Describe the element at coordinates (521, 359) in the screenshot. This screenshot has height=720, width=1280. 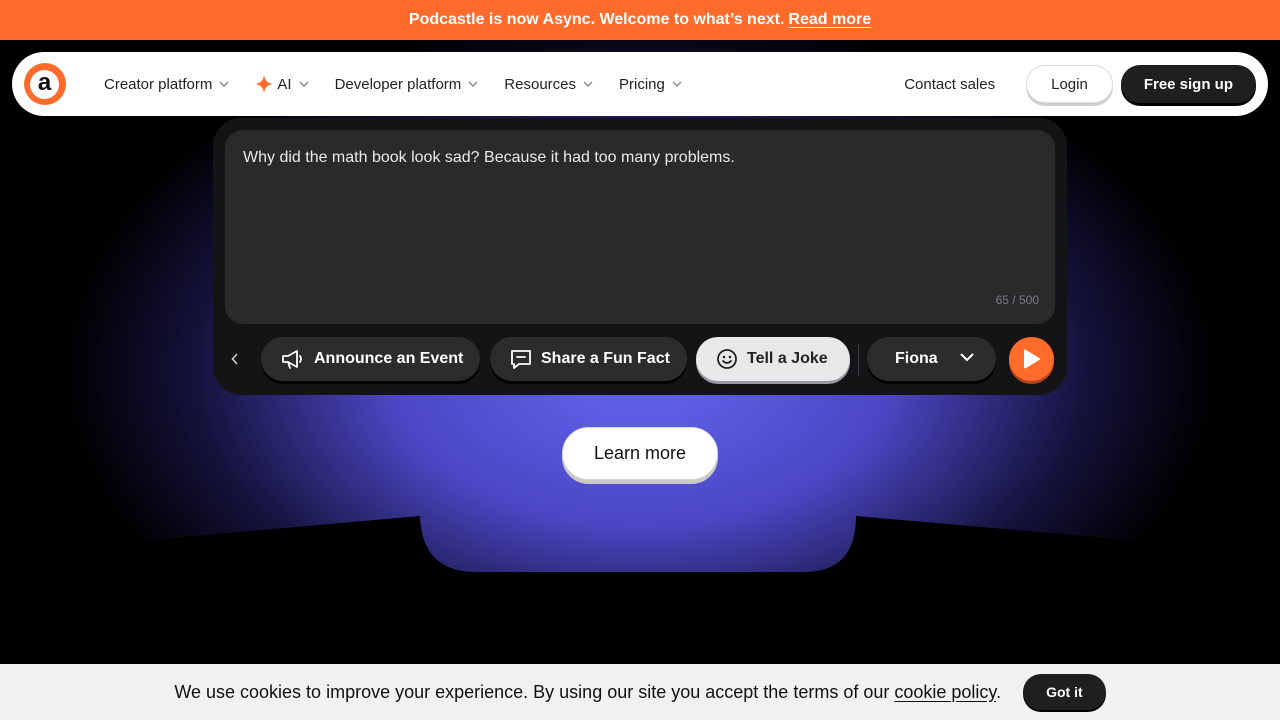
I see `chat-bubble-icon` at that location.